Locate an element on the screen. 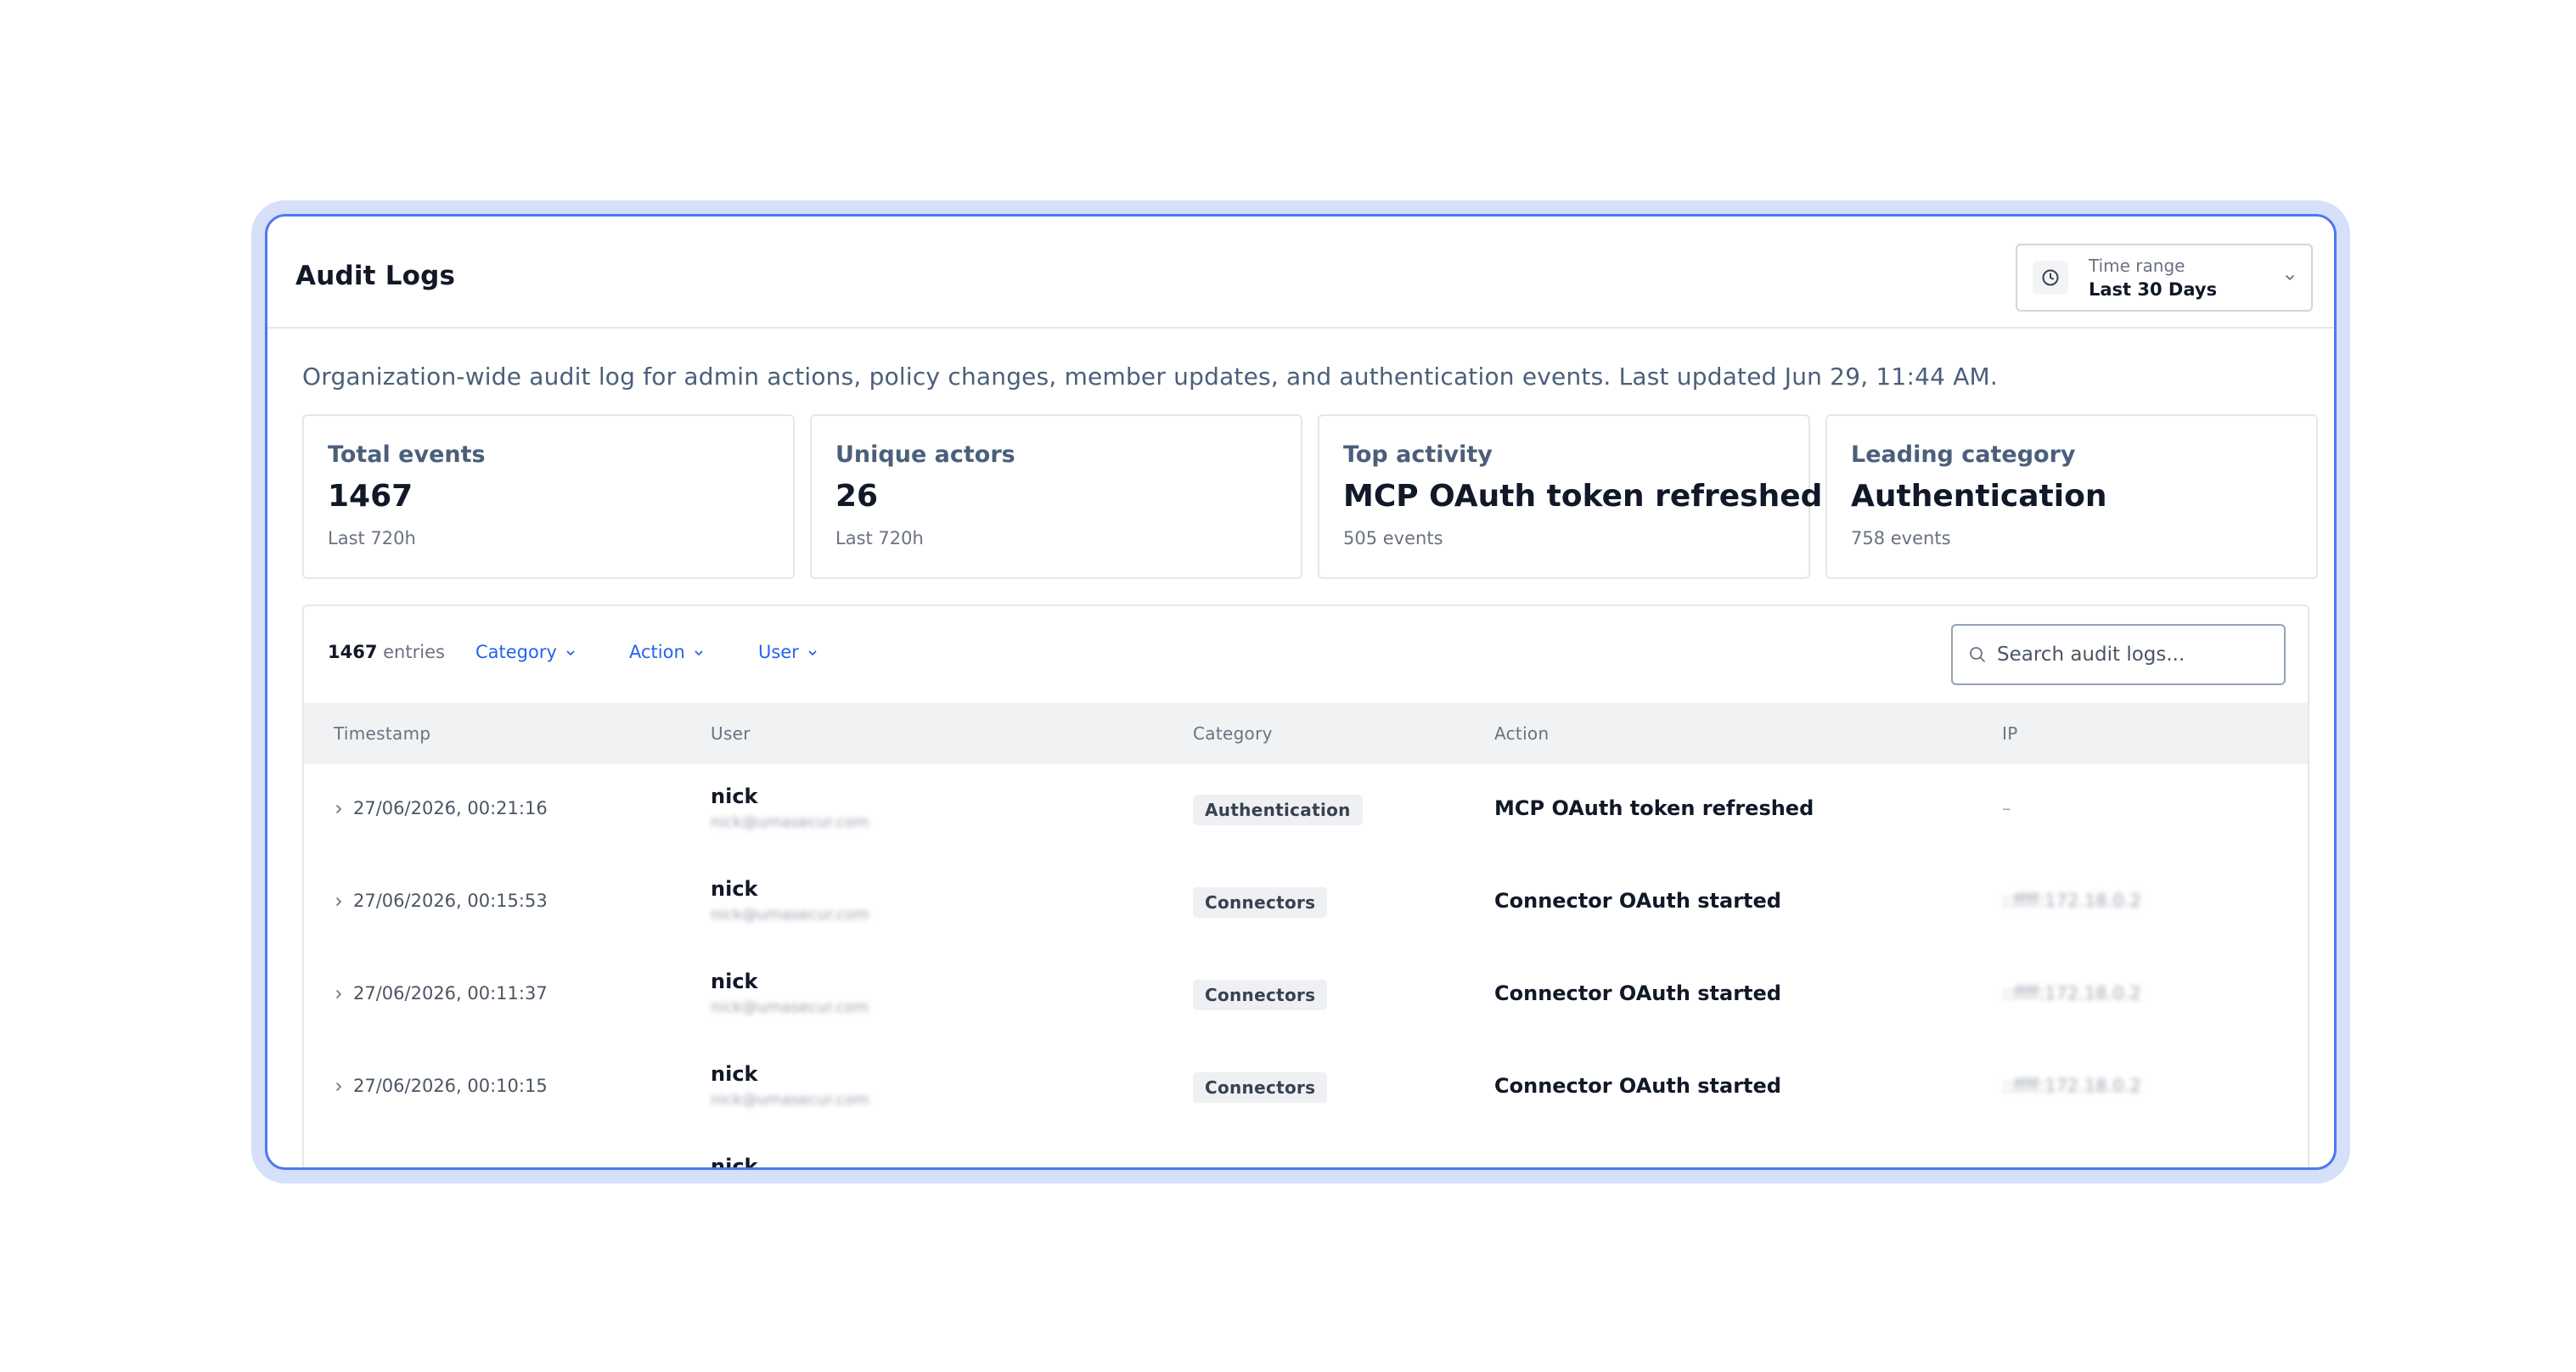  row-timestamp: 27/06/2026, 00:11:37 is located at coordinates (441, 994).